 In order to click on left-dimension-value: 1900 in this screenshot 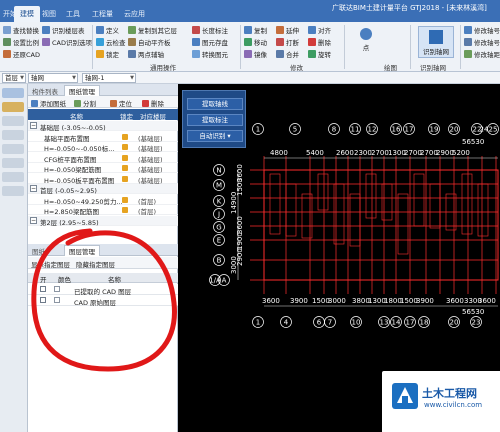, I will do `click(240, 241)`.